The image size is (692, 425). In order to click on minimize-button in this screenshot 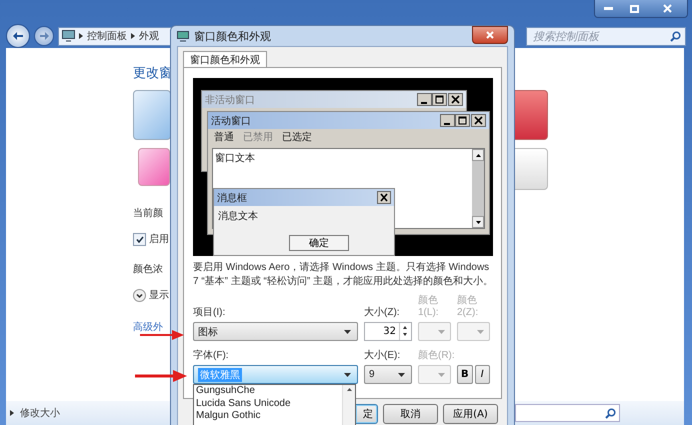, I will do `click(608, 8)`.